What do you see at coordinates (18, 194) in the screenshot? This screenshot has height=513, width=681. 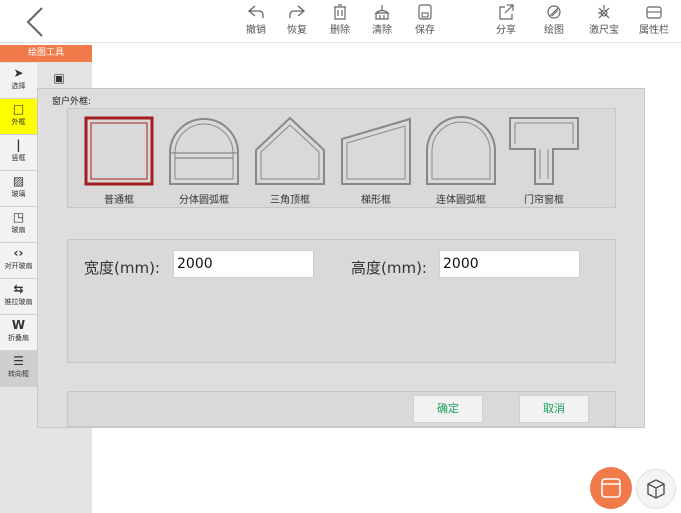 I see `tool-label: 玻璃` at bounding box center [18, 194].